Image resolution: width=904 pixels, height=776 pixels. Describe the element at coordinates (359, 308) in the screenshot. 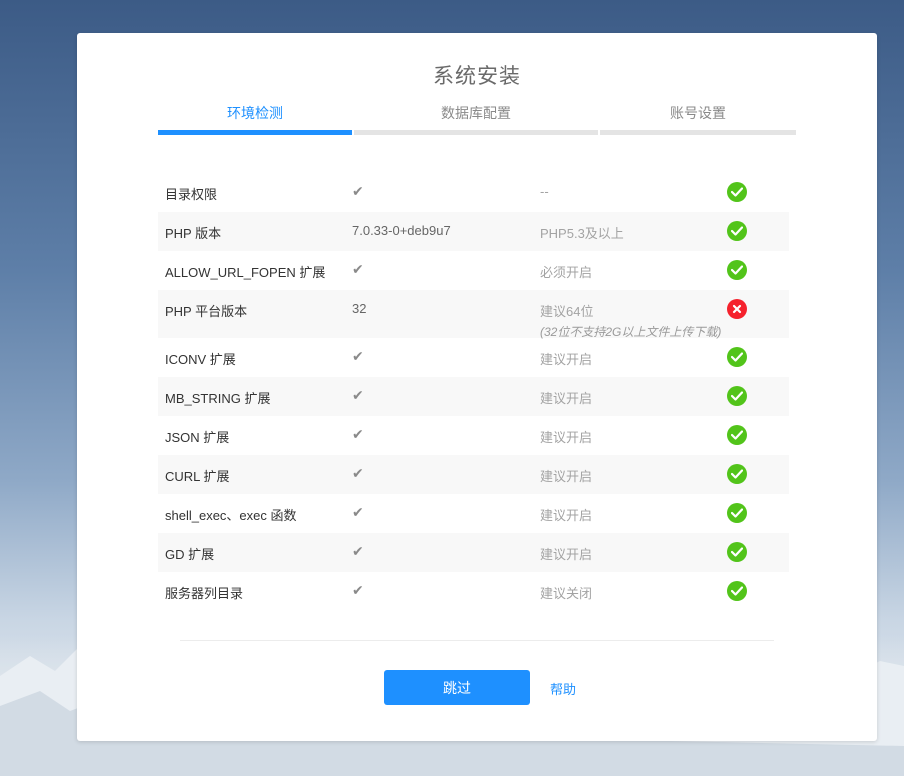

I see `current-value: 32` at that location.